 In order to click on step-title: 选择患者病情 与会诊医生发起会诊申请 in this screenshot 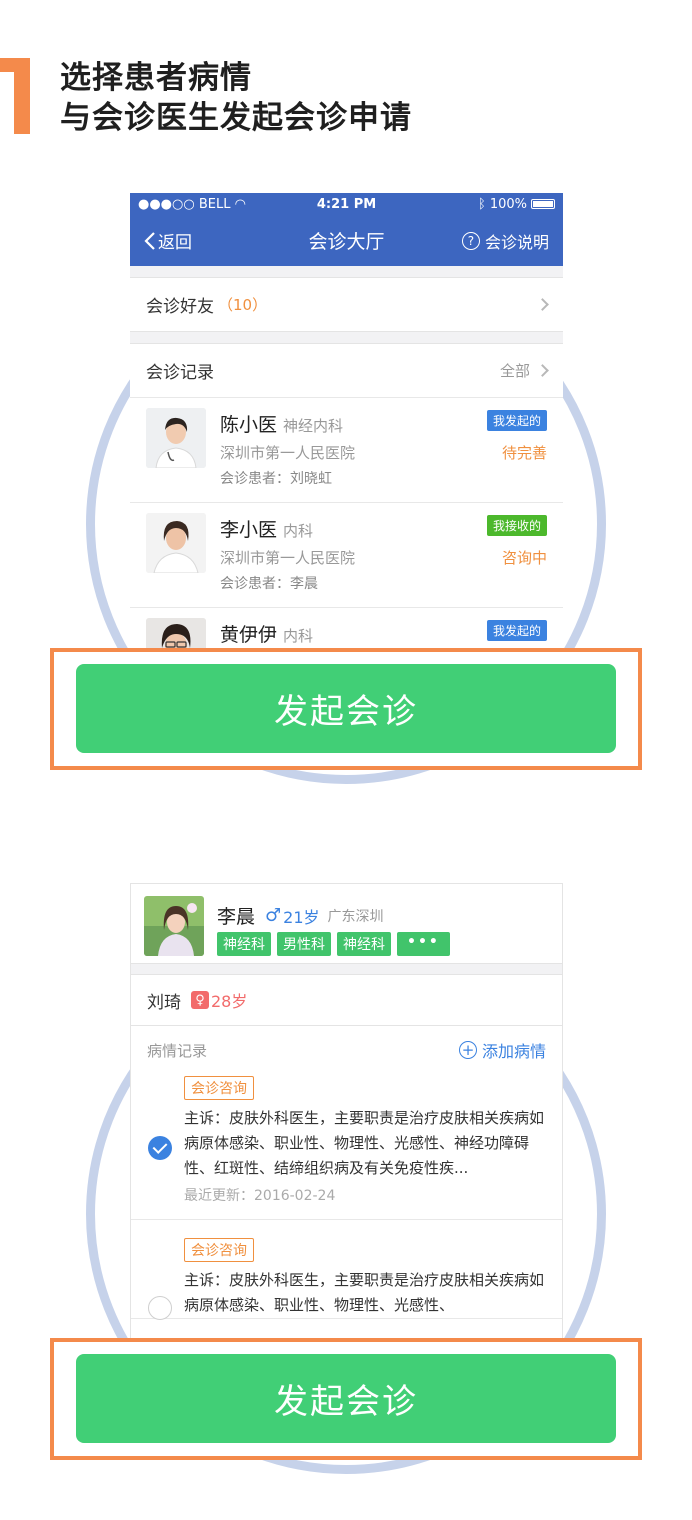, I will do `click(236, 98)`.